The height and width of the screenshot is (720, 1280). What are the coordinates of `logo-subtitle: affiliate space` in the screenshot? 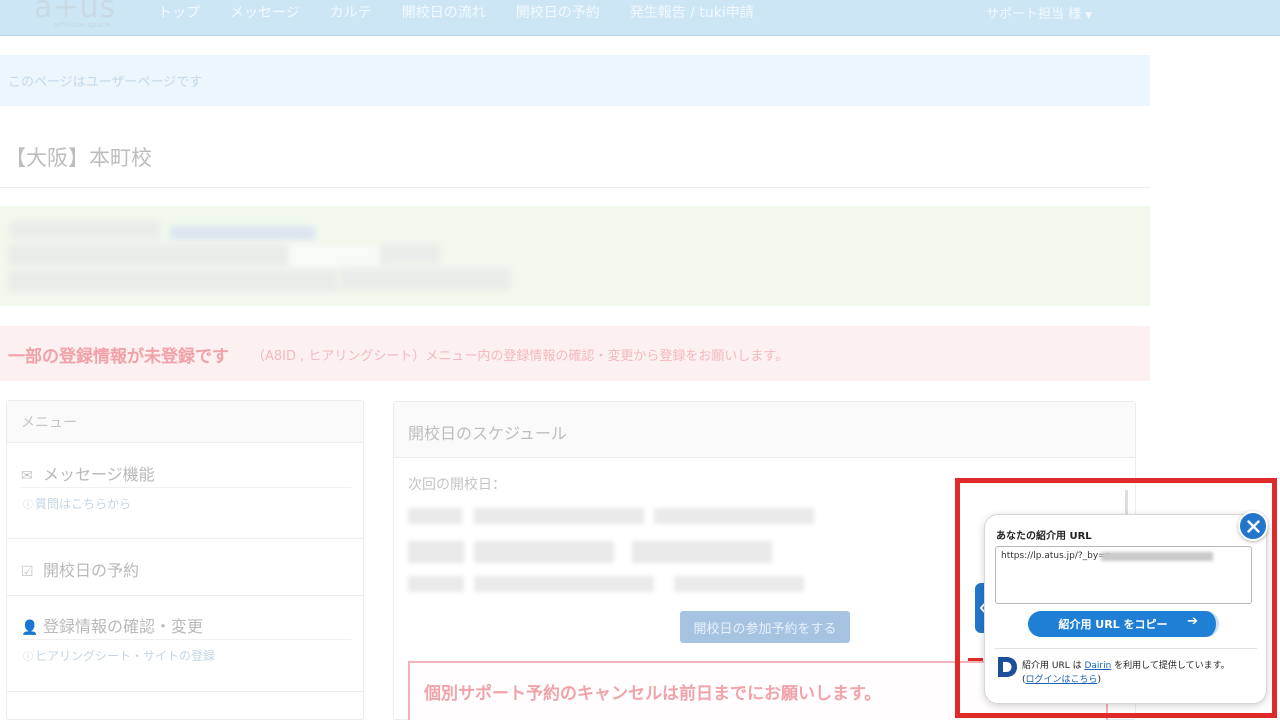 It's located at (82, 25).